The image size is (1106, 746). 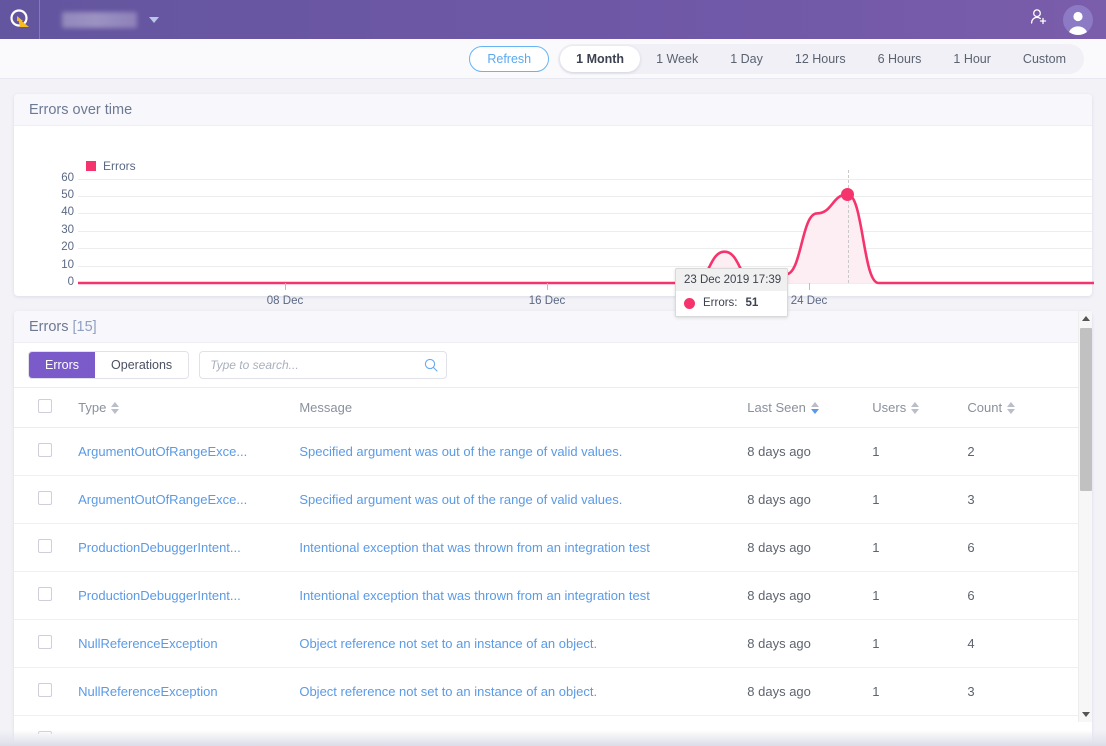 I want to click on app-logo, so click(x=20, y=19).